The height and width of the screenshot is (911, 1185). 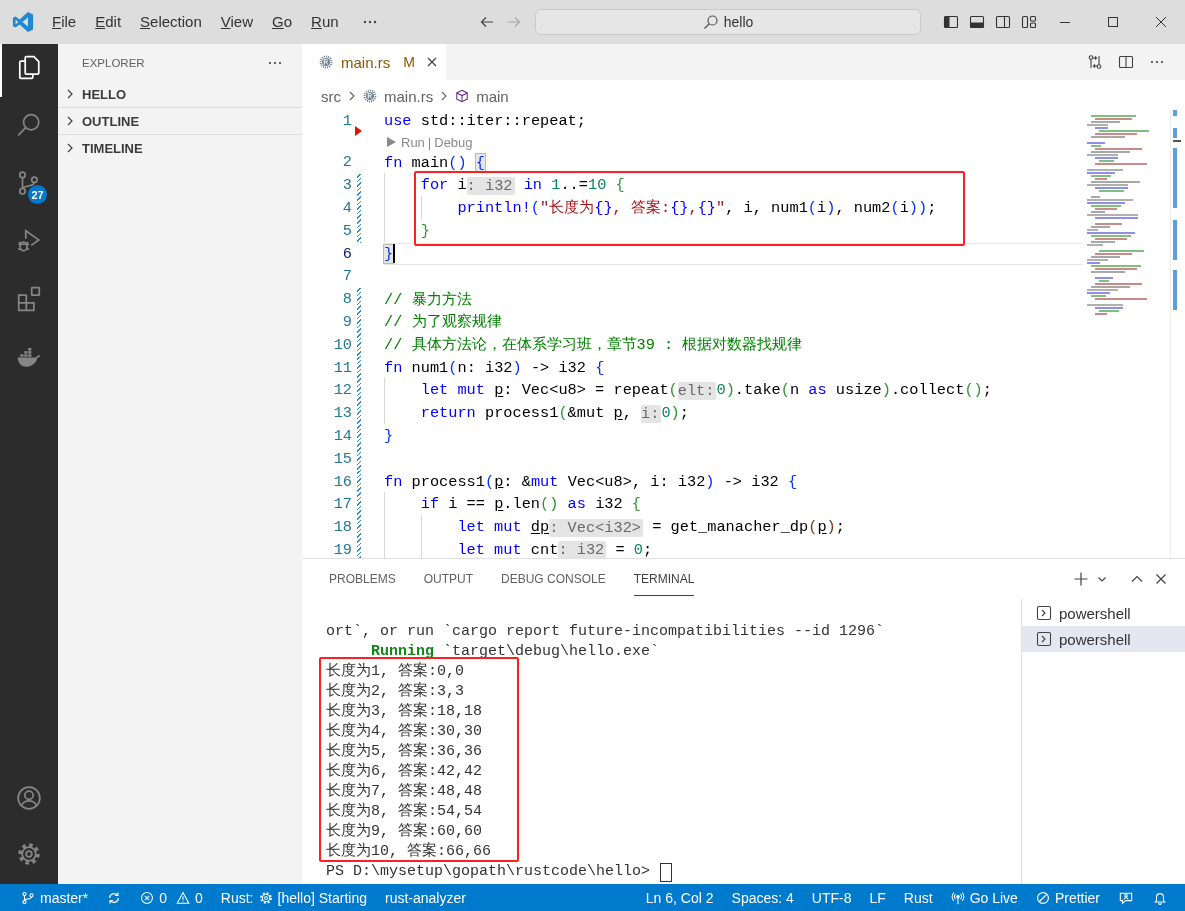 What do you see at coordinates (394, 254) in the screenshot?
I see `text-cursor` at bounding box center [394, 254].